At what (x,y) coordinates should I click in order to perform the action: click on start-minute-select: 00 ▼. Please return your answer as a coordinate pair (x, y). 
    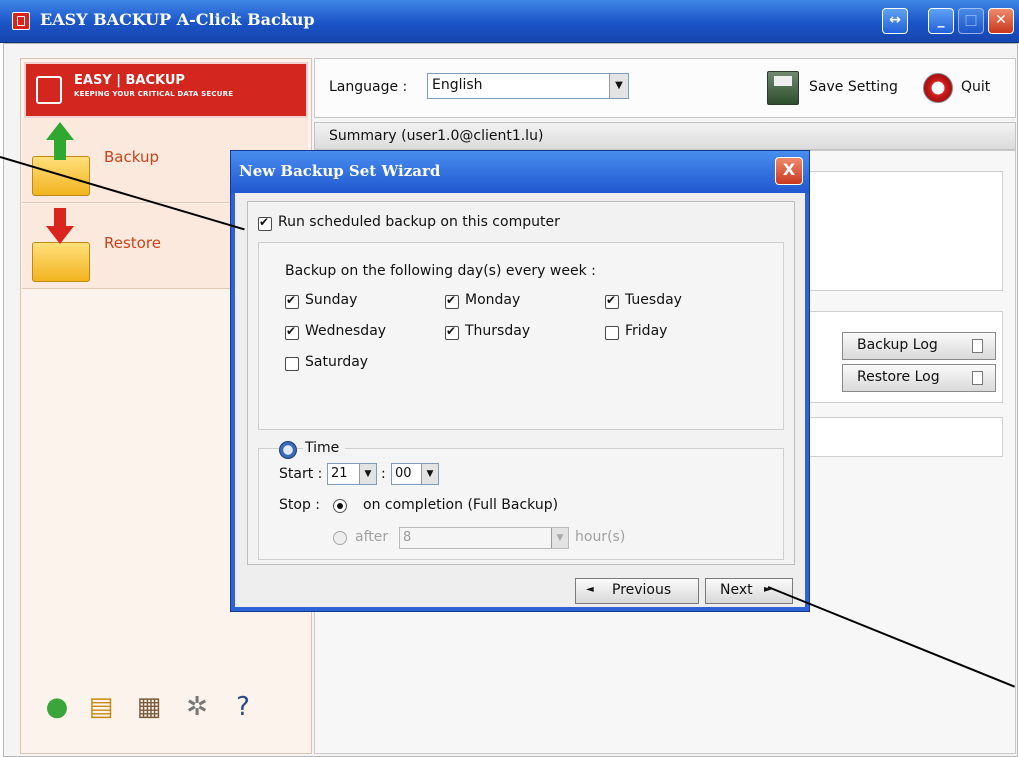
    Looking at the image, I should click on (415, 474).